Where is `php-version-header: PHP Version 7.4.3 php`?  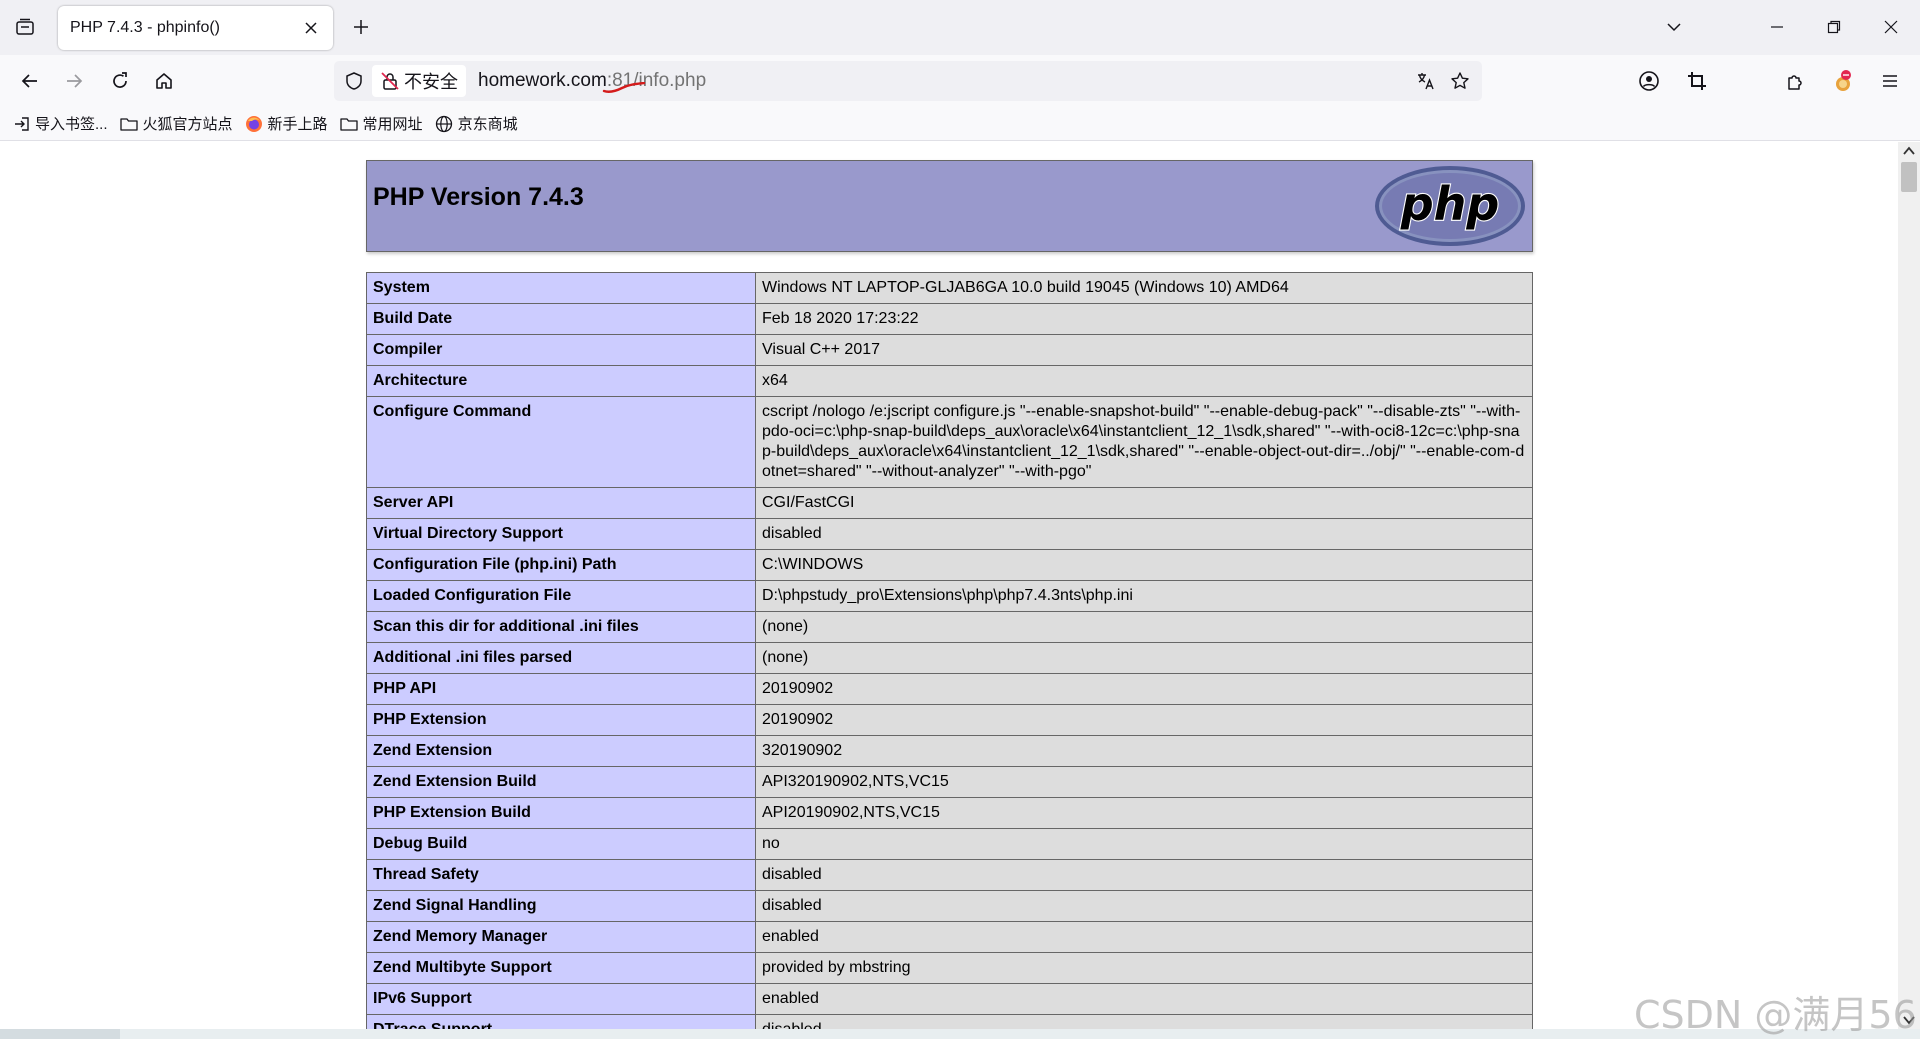
php-version-header: PHP Version 7.4.3 php is located at coordinates (949, 206).